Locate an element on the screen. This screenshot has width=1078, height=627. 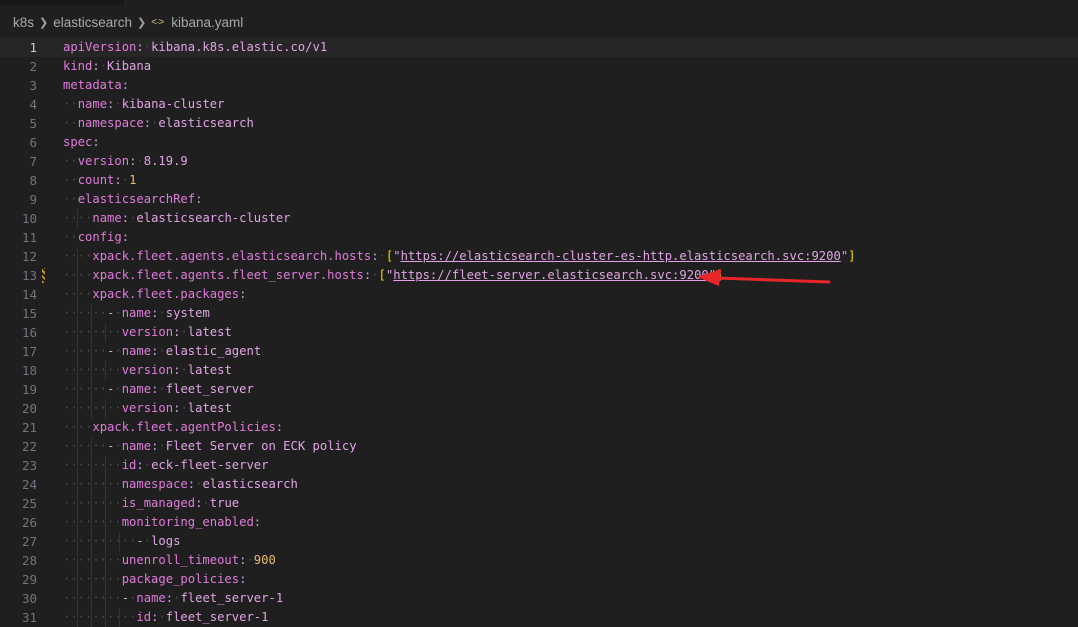
code-line: 6 spec: is located at coordinates (539, 142).